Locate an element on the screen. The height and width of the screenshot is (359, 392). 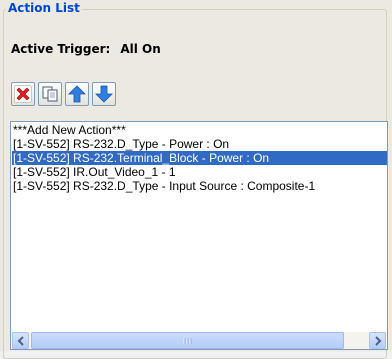
horizontal-scrollbar is located at coordinates (199, 340).